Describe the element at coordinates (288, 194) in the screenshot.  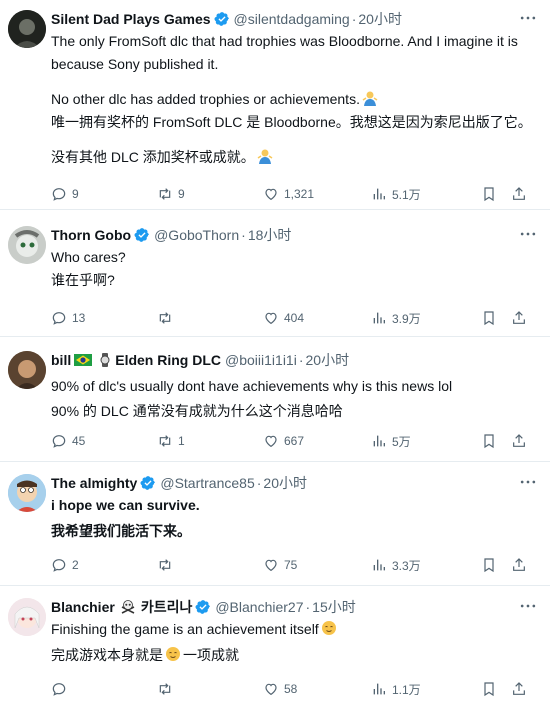
I see `like-button: 1,321` at that location.